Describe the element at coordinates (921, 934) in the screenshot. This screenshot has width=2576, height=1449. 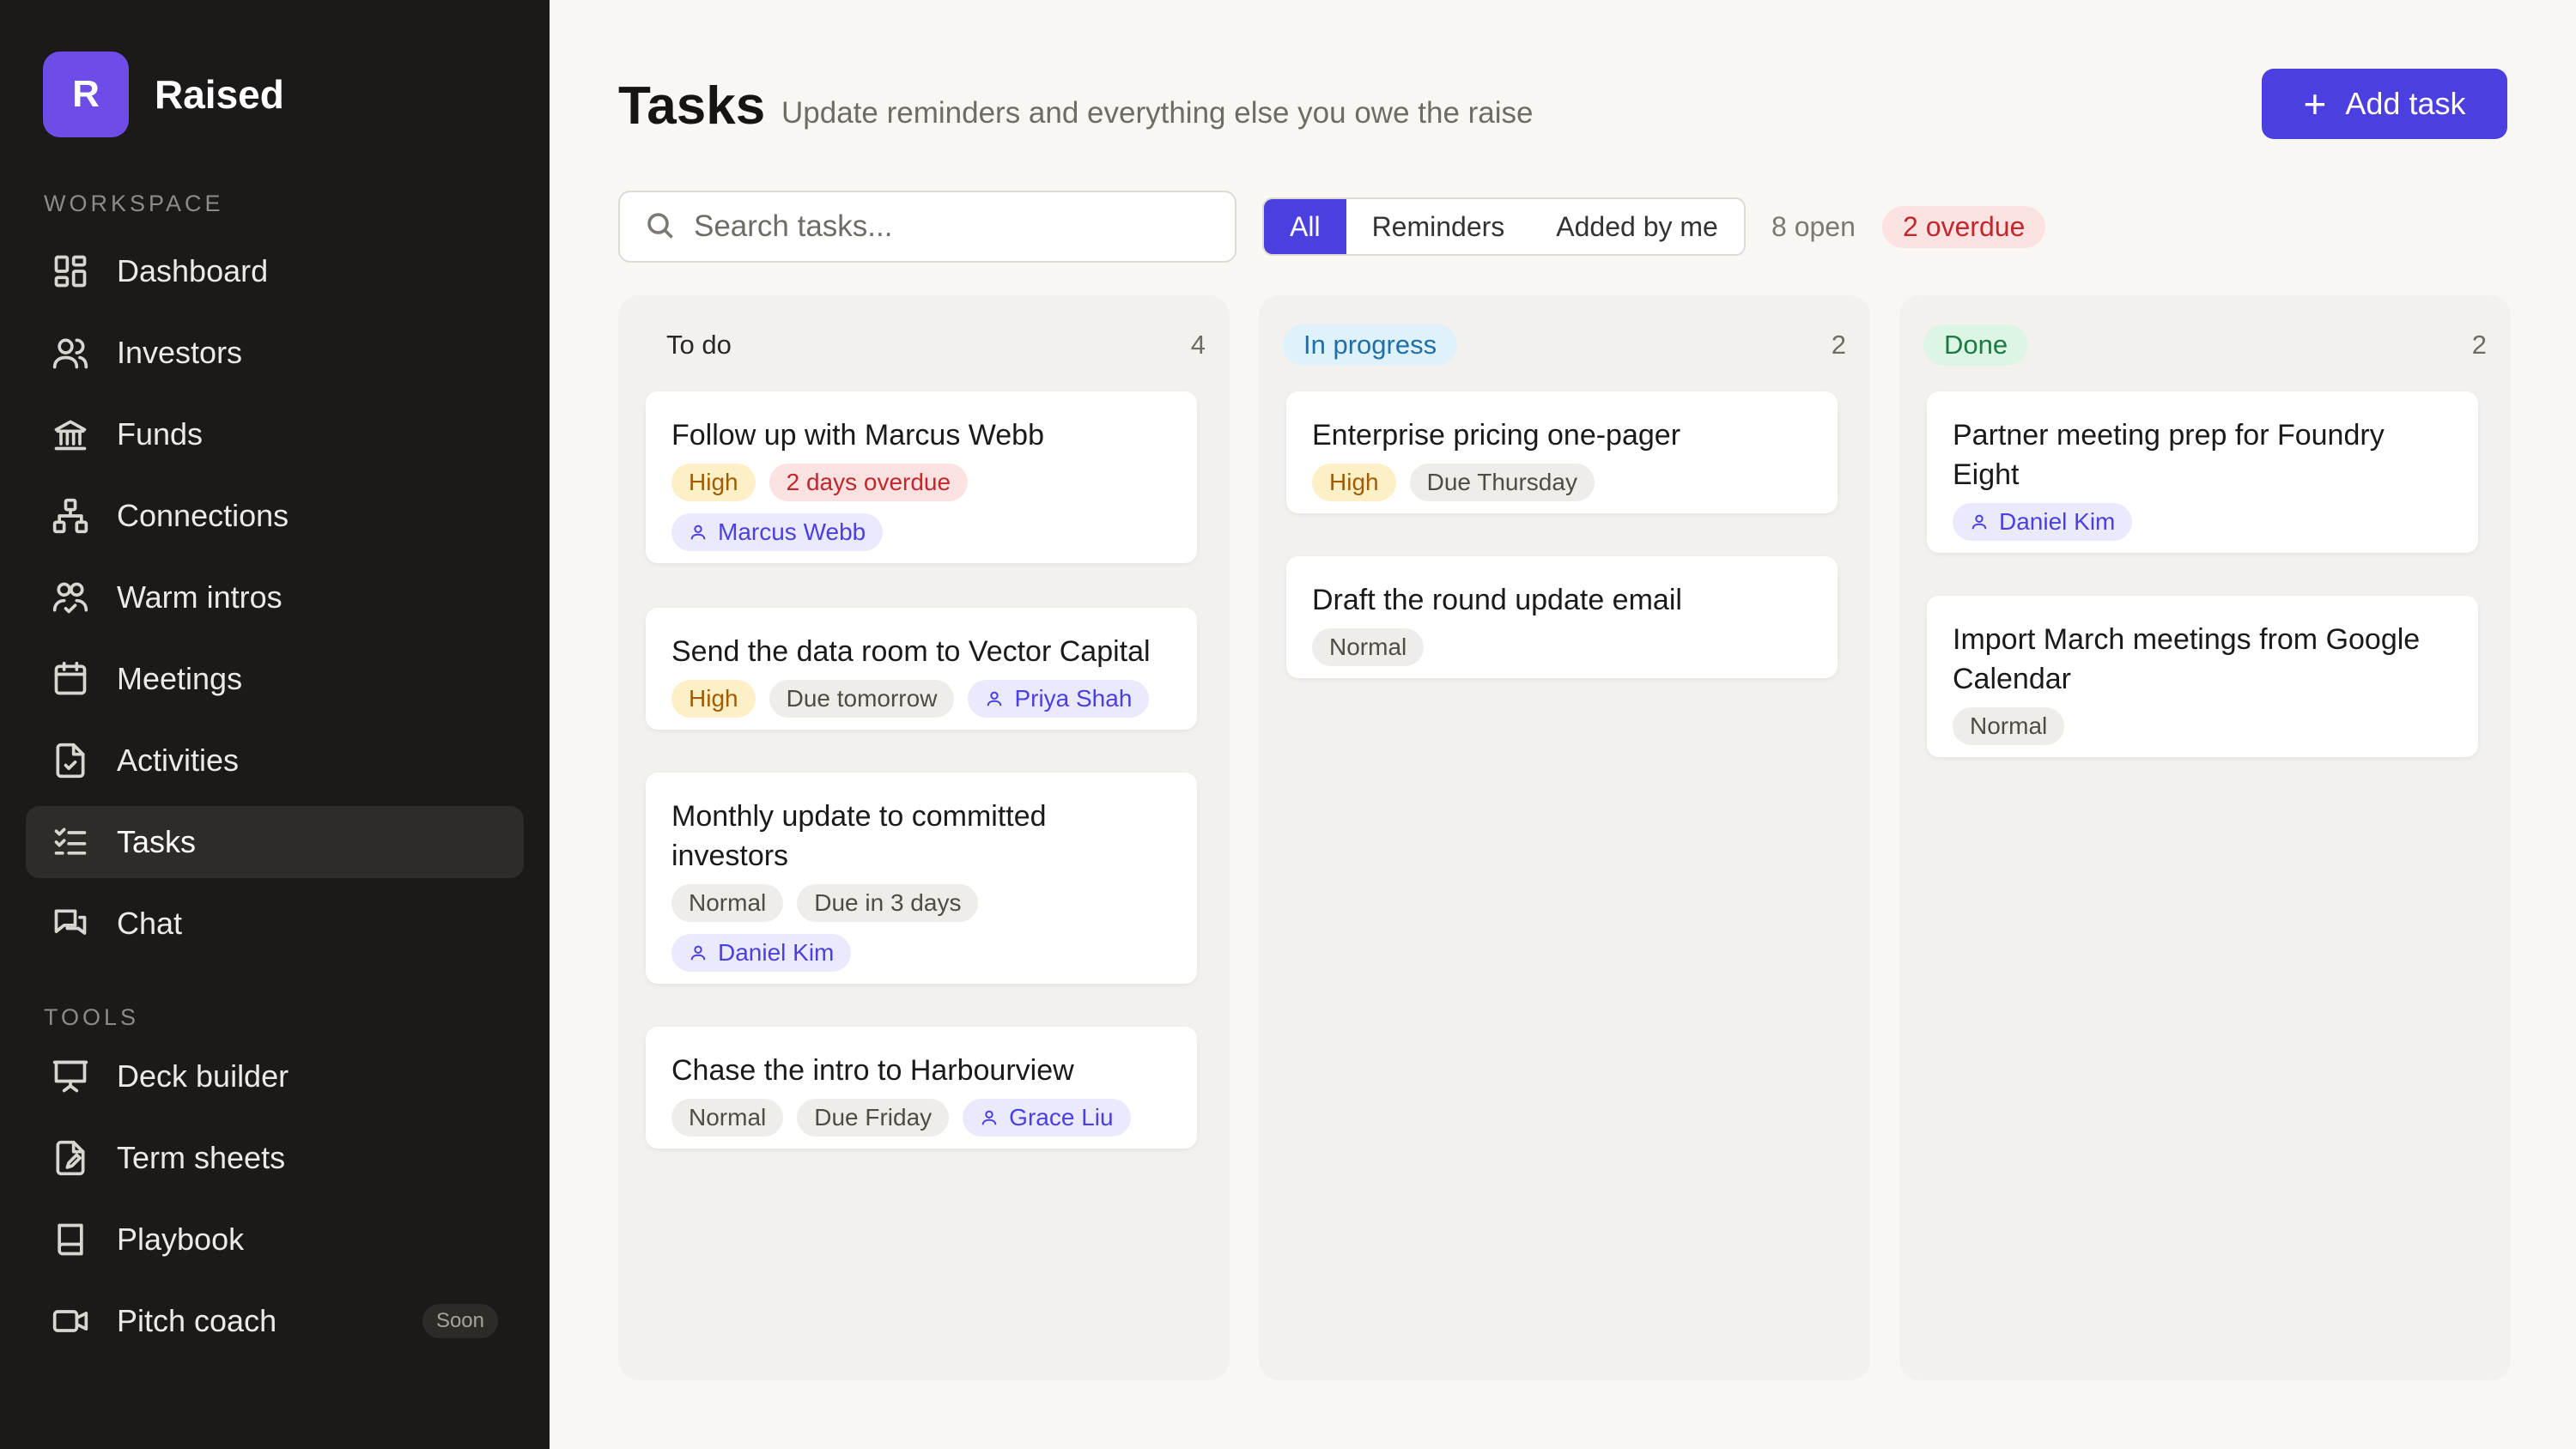
I see `task-tags: Normal Due in 3 days Daniel Kim` at that location.